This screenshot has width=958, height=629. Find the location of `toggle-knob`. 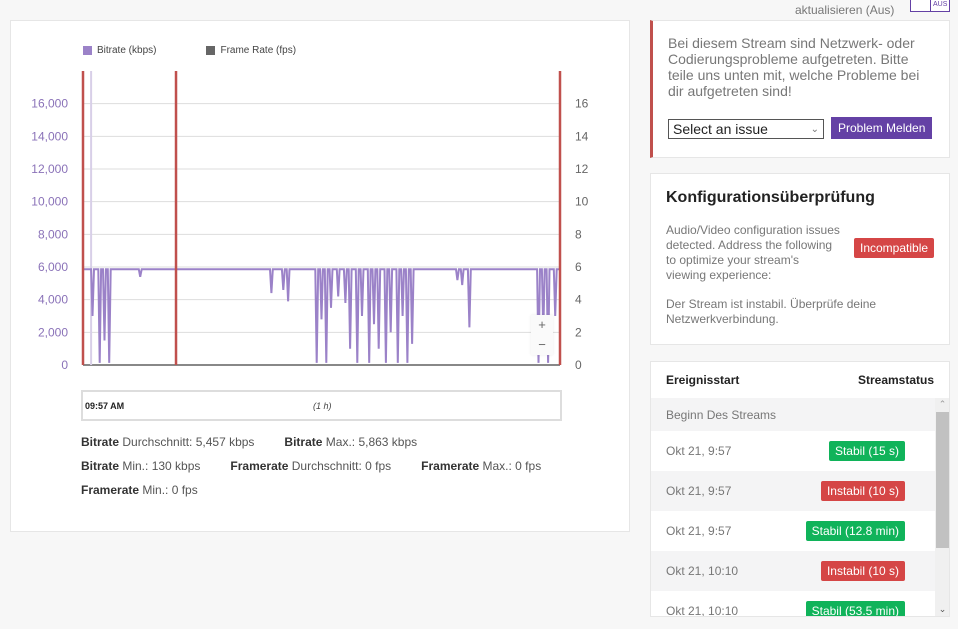

toggle-knob is located at coordinates (921, 5).